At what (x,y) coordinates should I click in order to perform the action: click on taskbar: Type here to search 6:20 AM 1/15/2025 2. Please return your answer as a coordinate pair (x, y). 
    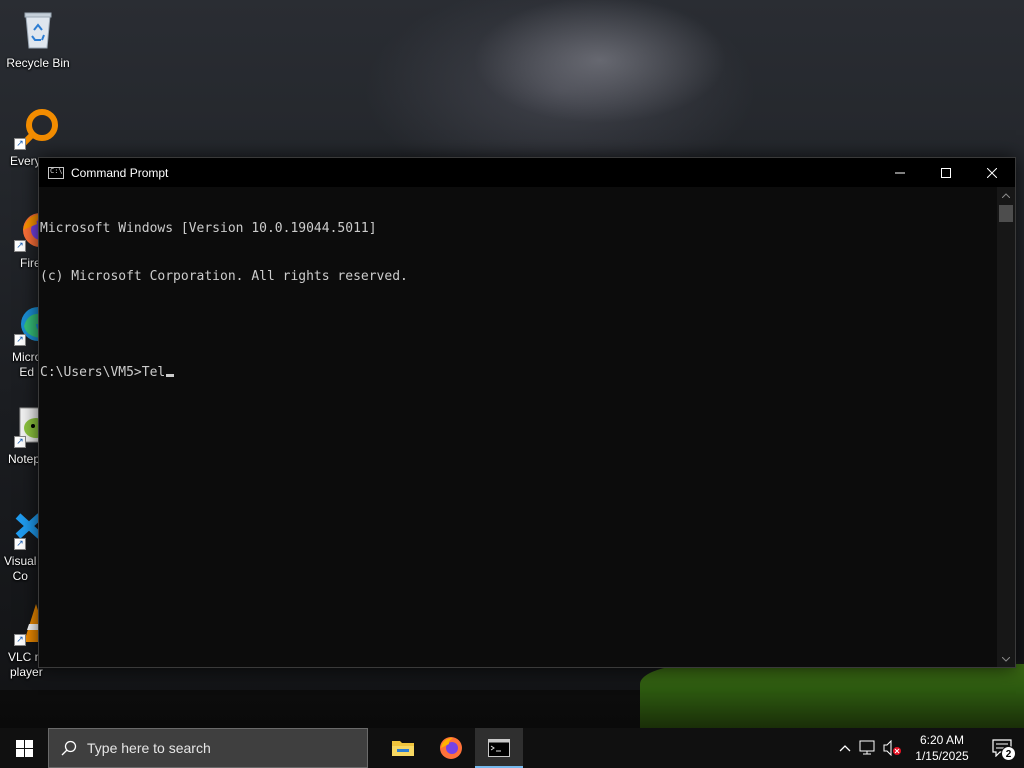
    Looking at the image, I should click on (512, 748).